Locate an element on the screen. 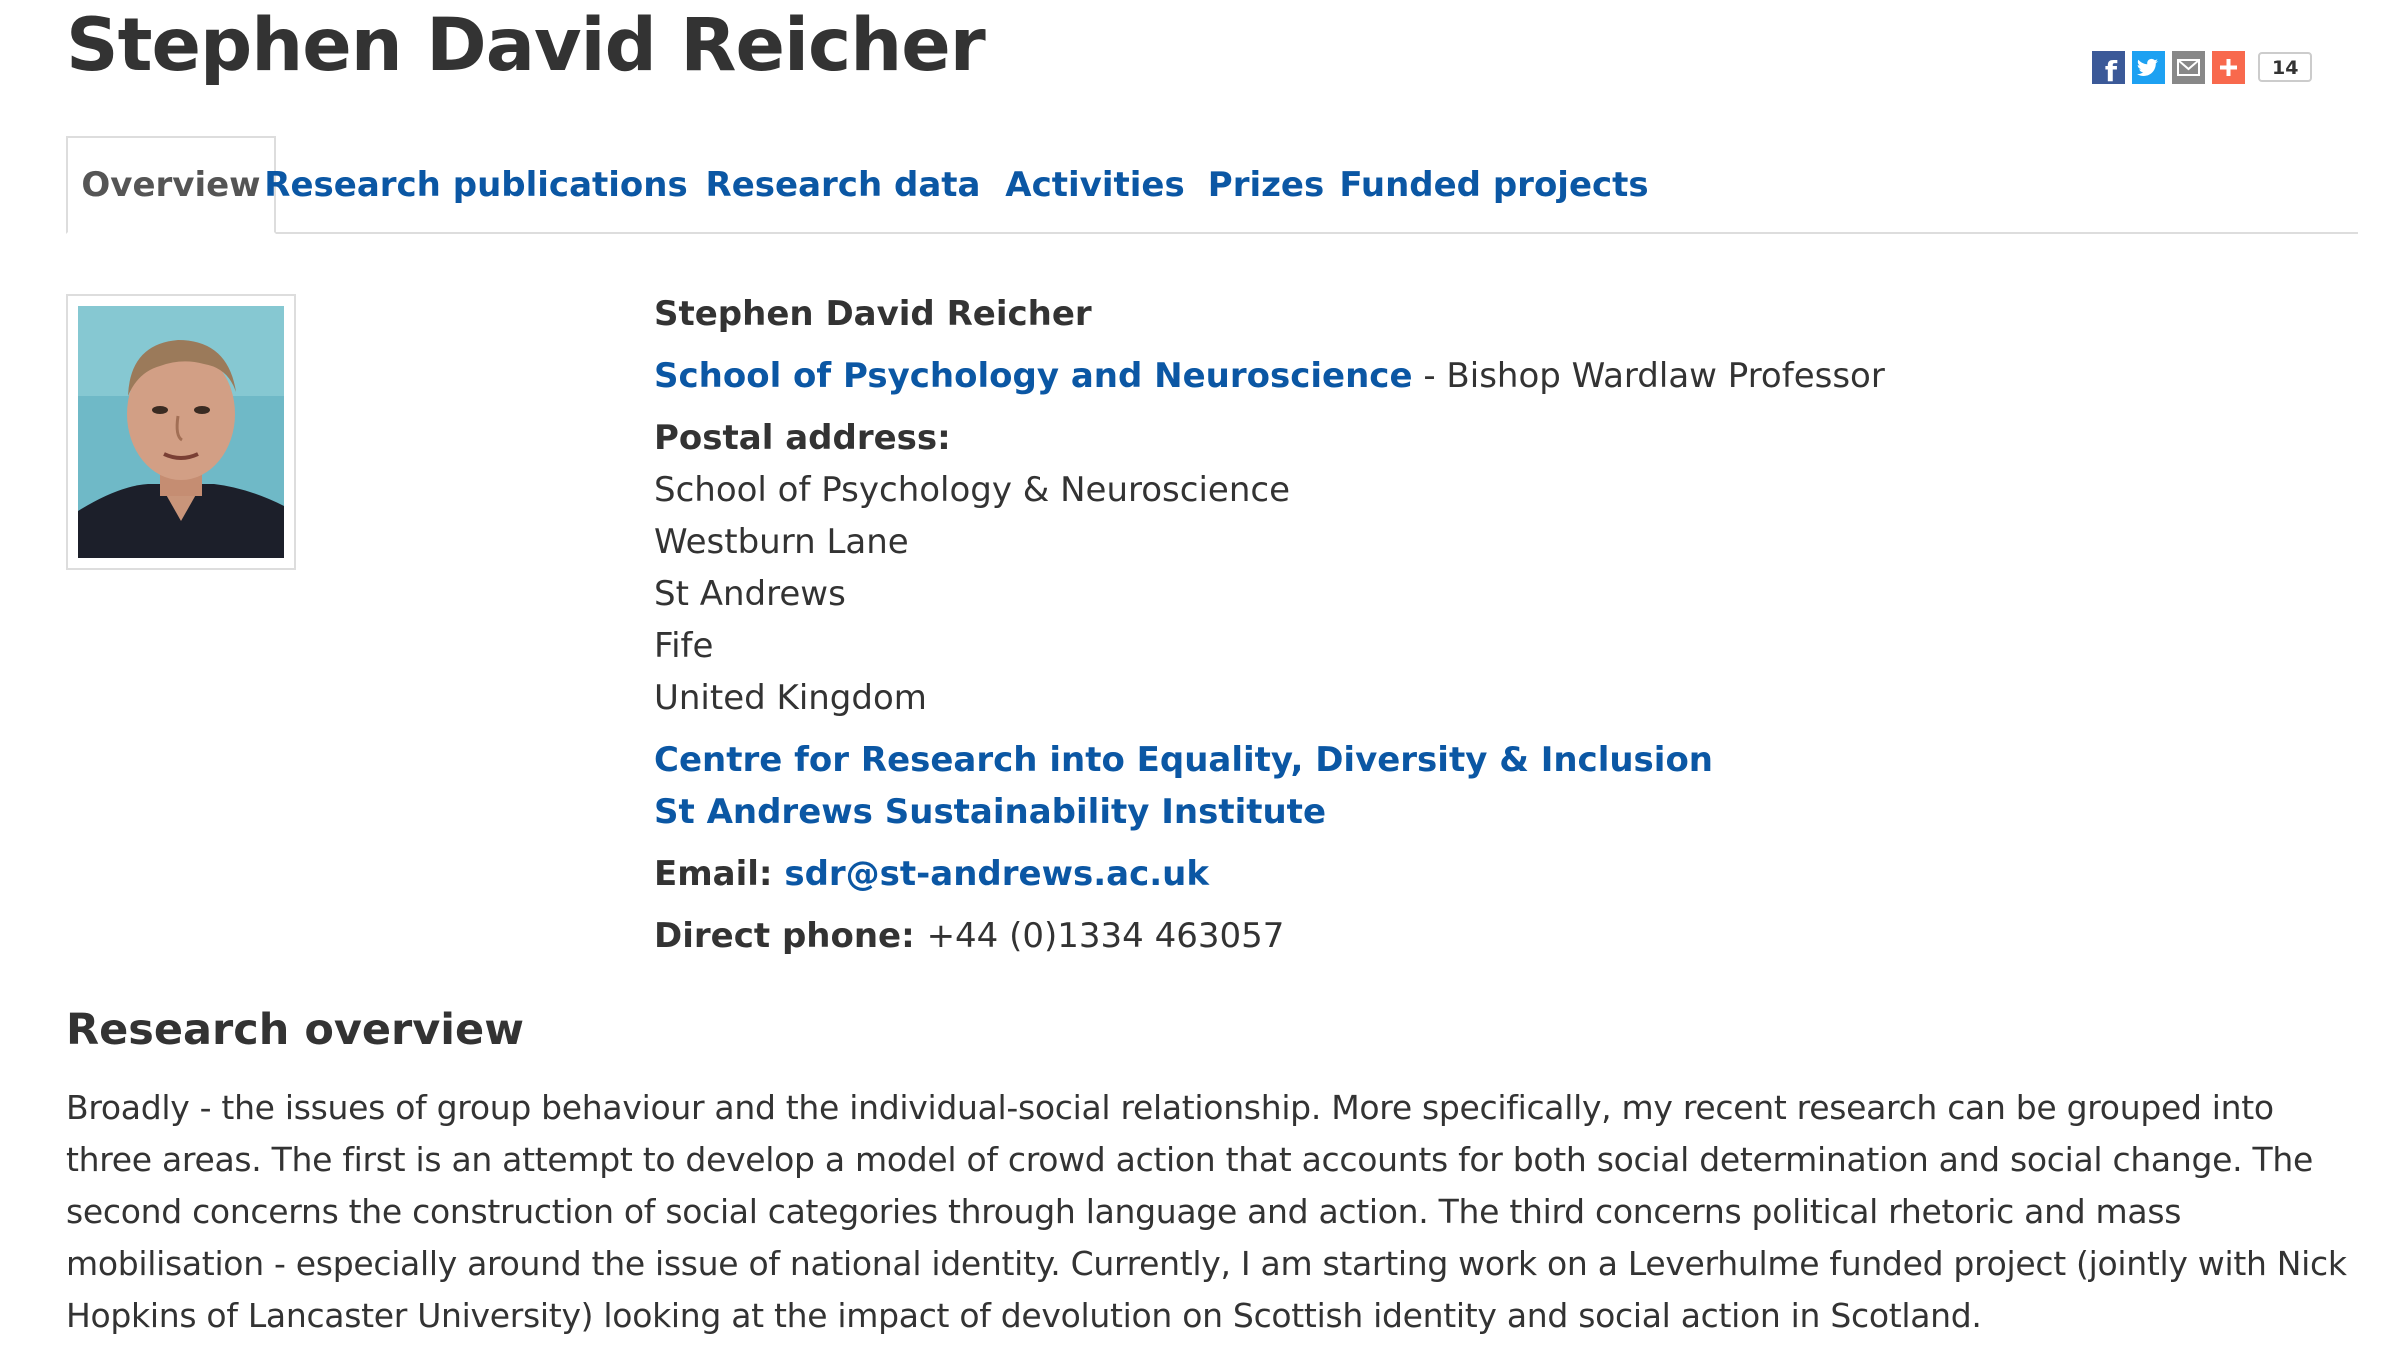 The width and height of the screenshot is (2404, 1362). affiliation-link-sustainability: St Andrews Sustainability Institute is located at coordinates (990, 812).